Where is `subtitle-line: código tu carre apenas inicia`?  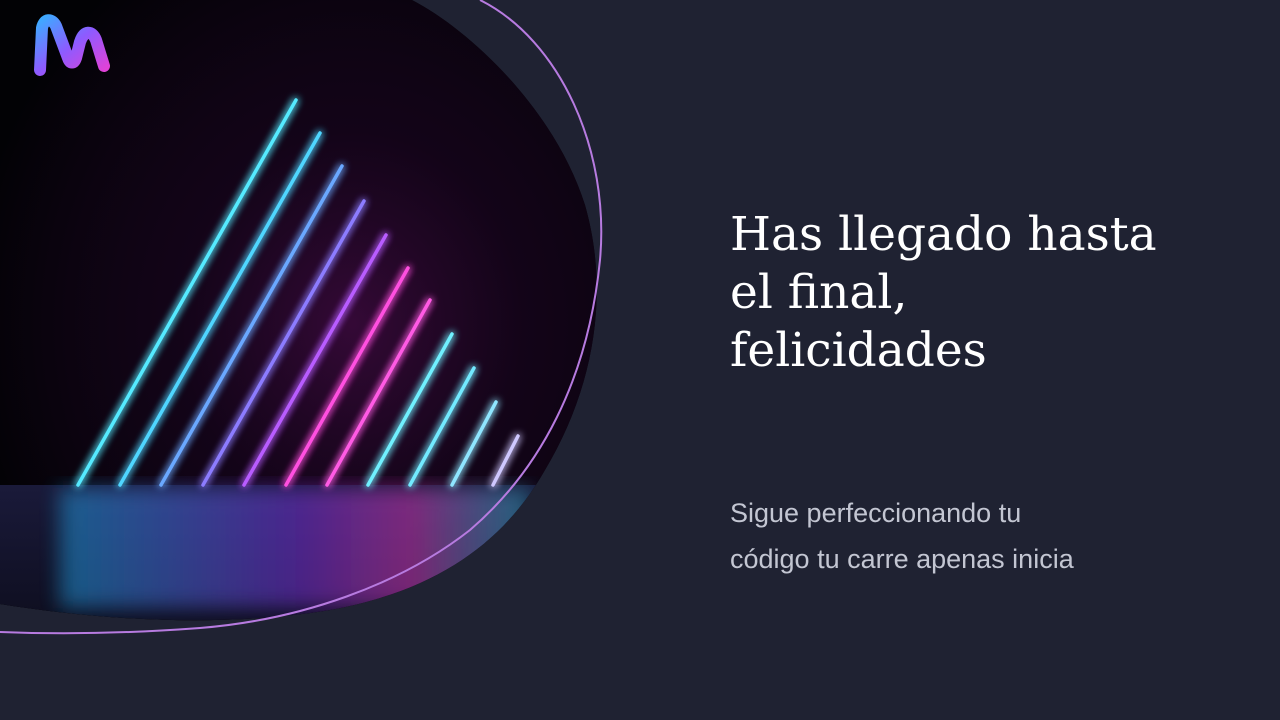 subtitle-line: código tu carre apenas inicia is located at coordinates (902, 559).